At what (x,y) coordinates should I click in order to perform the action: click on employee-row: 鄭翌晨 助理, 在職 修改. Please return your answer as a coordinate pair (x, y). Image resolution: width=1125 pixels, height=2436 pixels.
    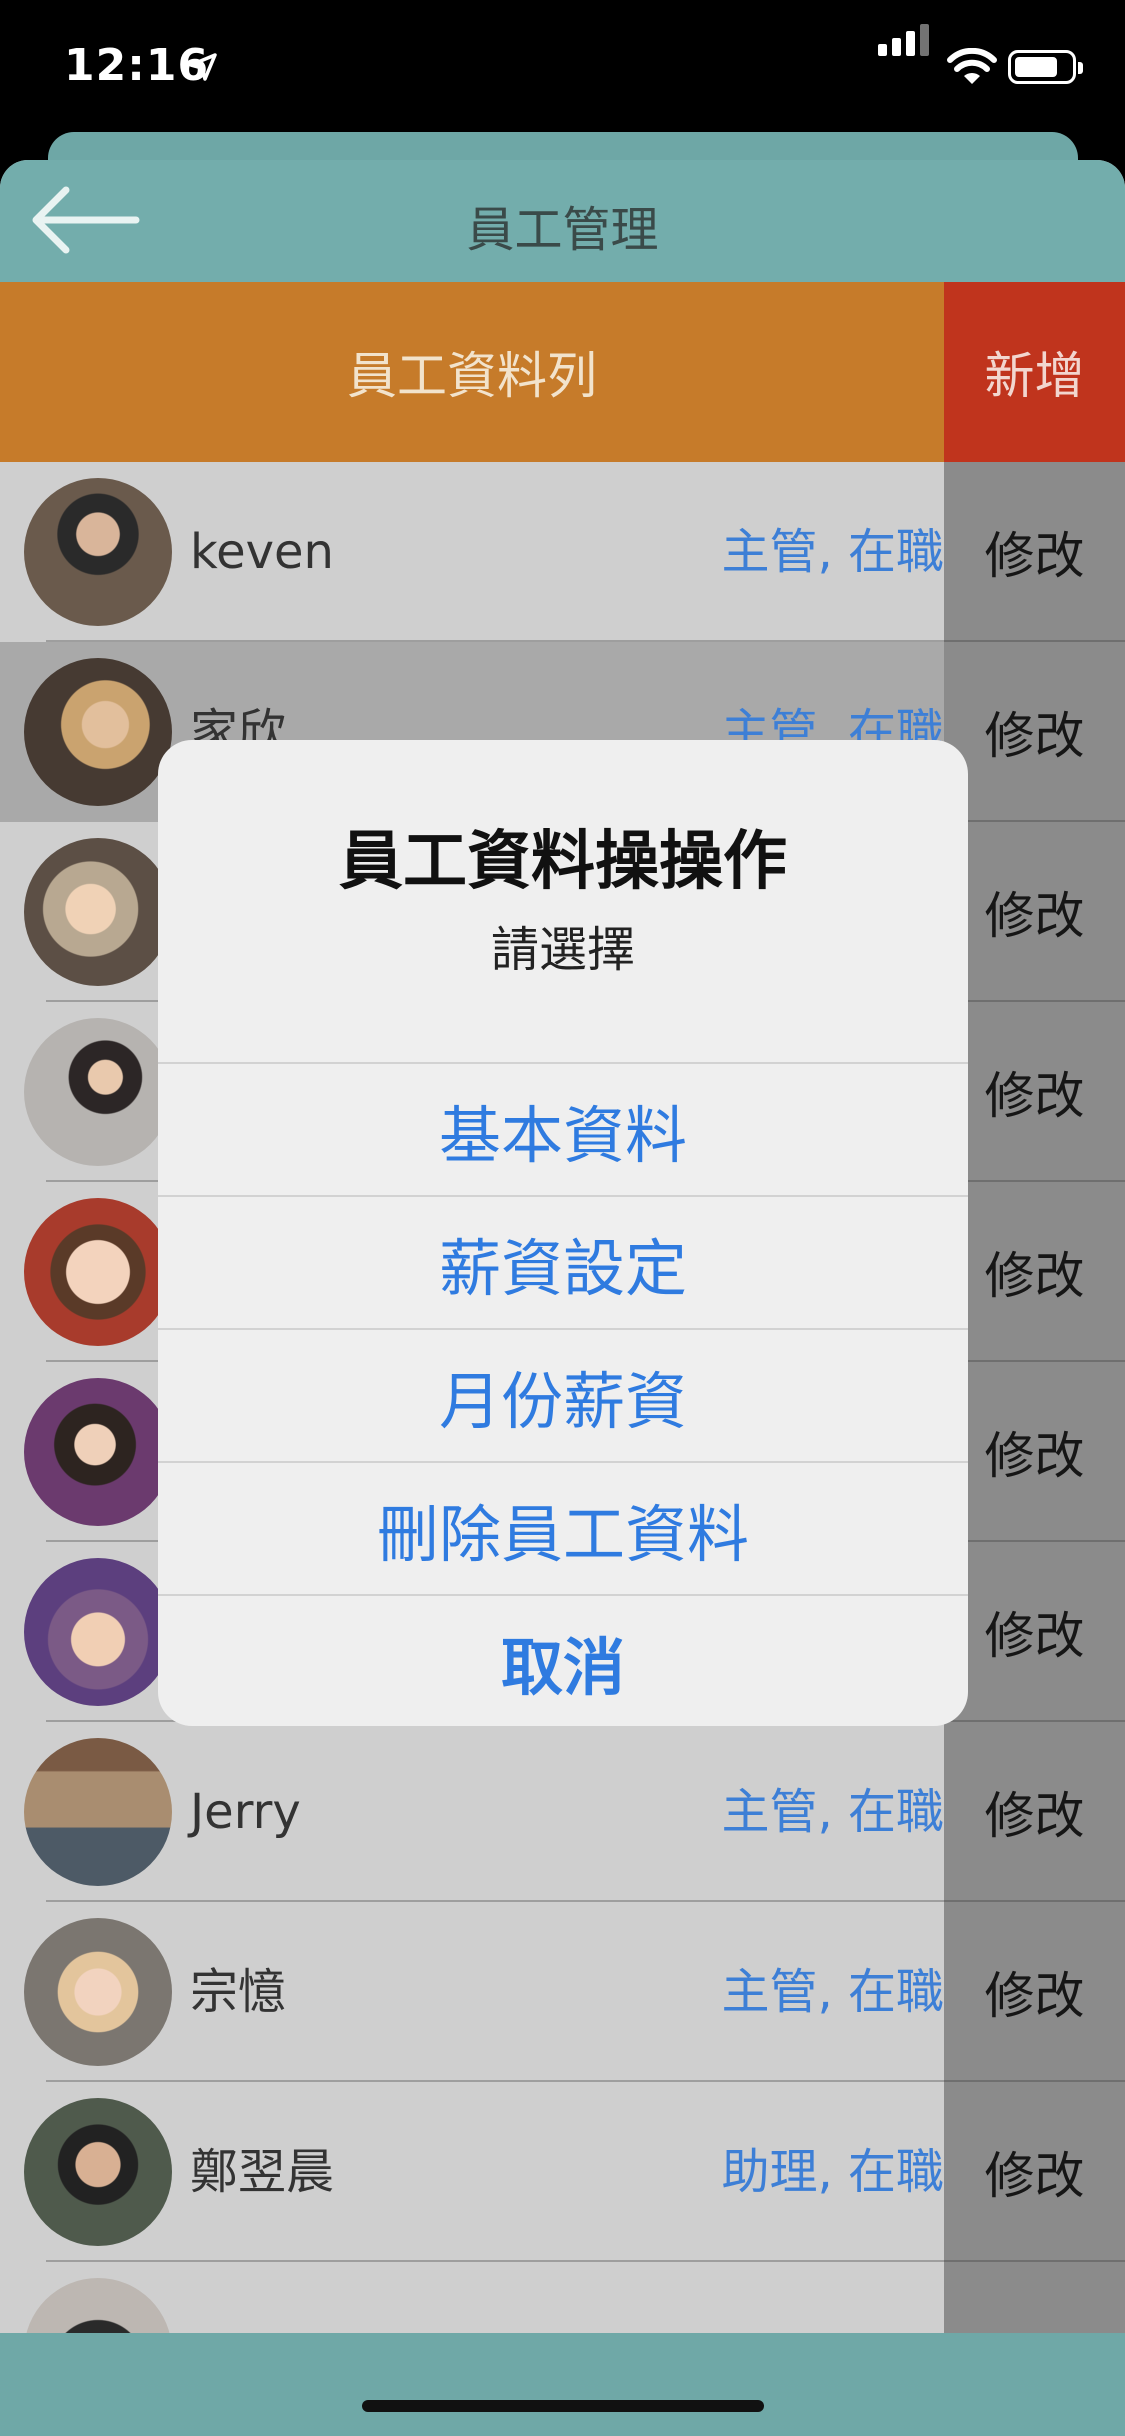
    Looking at the image, I should click on (562, 2172).